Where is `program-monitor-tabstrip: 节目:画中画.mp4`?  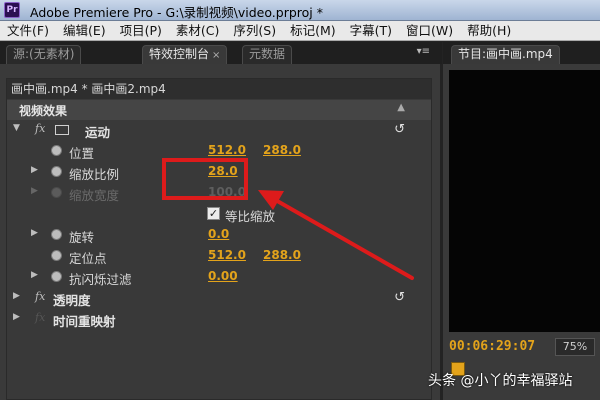 program-monitor-tabstrip: 节目:画中画.mp4 is located at coordinates (521, 53).